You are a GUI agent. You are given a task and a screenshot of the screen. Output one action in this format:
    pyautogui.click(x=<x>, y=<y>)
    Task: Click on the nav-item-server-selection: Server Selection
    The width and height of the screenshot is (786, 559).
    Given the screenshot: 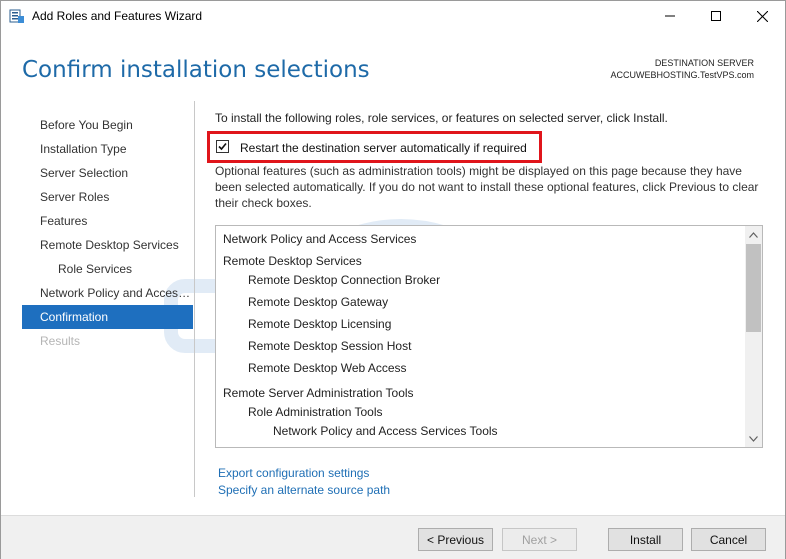 What is the action you would take?
    pyautogui.click(x=107, y=173)
    